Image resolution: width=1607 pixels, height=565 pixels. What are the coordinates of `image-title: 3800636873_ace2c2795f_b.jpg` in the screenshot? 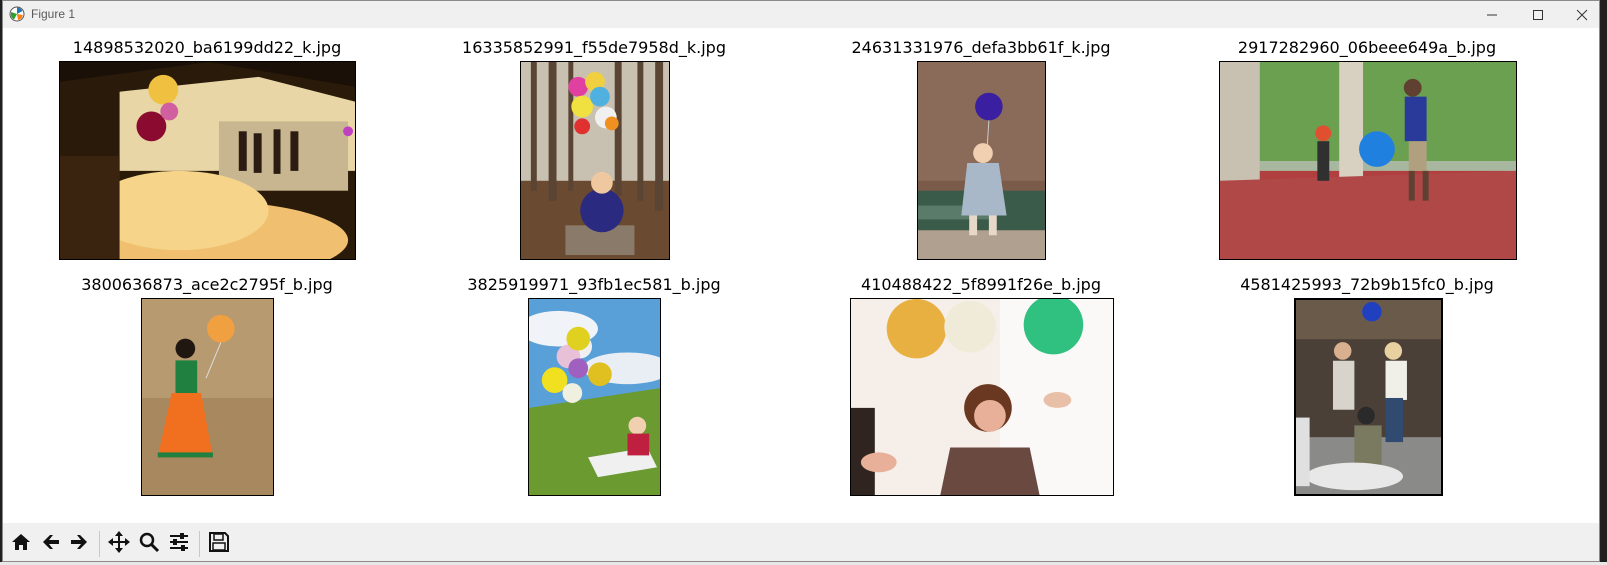 It's located at (207, 284).